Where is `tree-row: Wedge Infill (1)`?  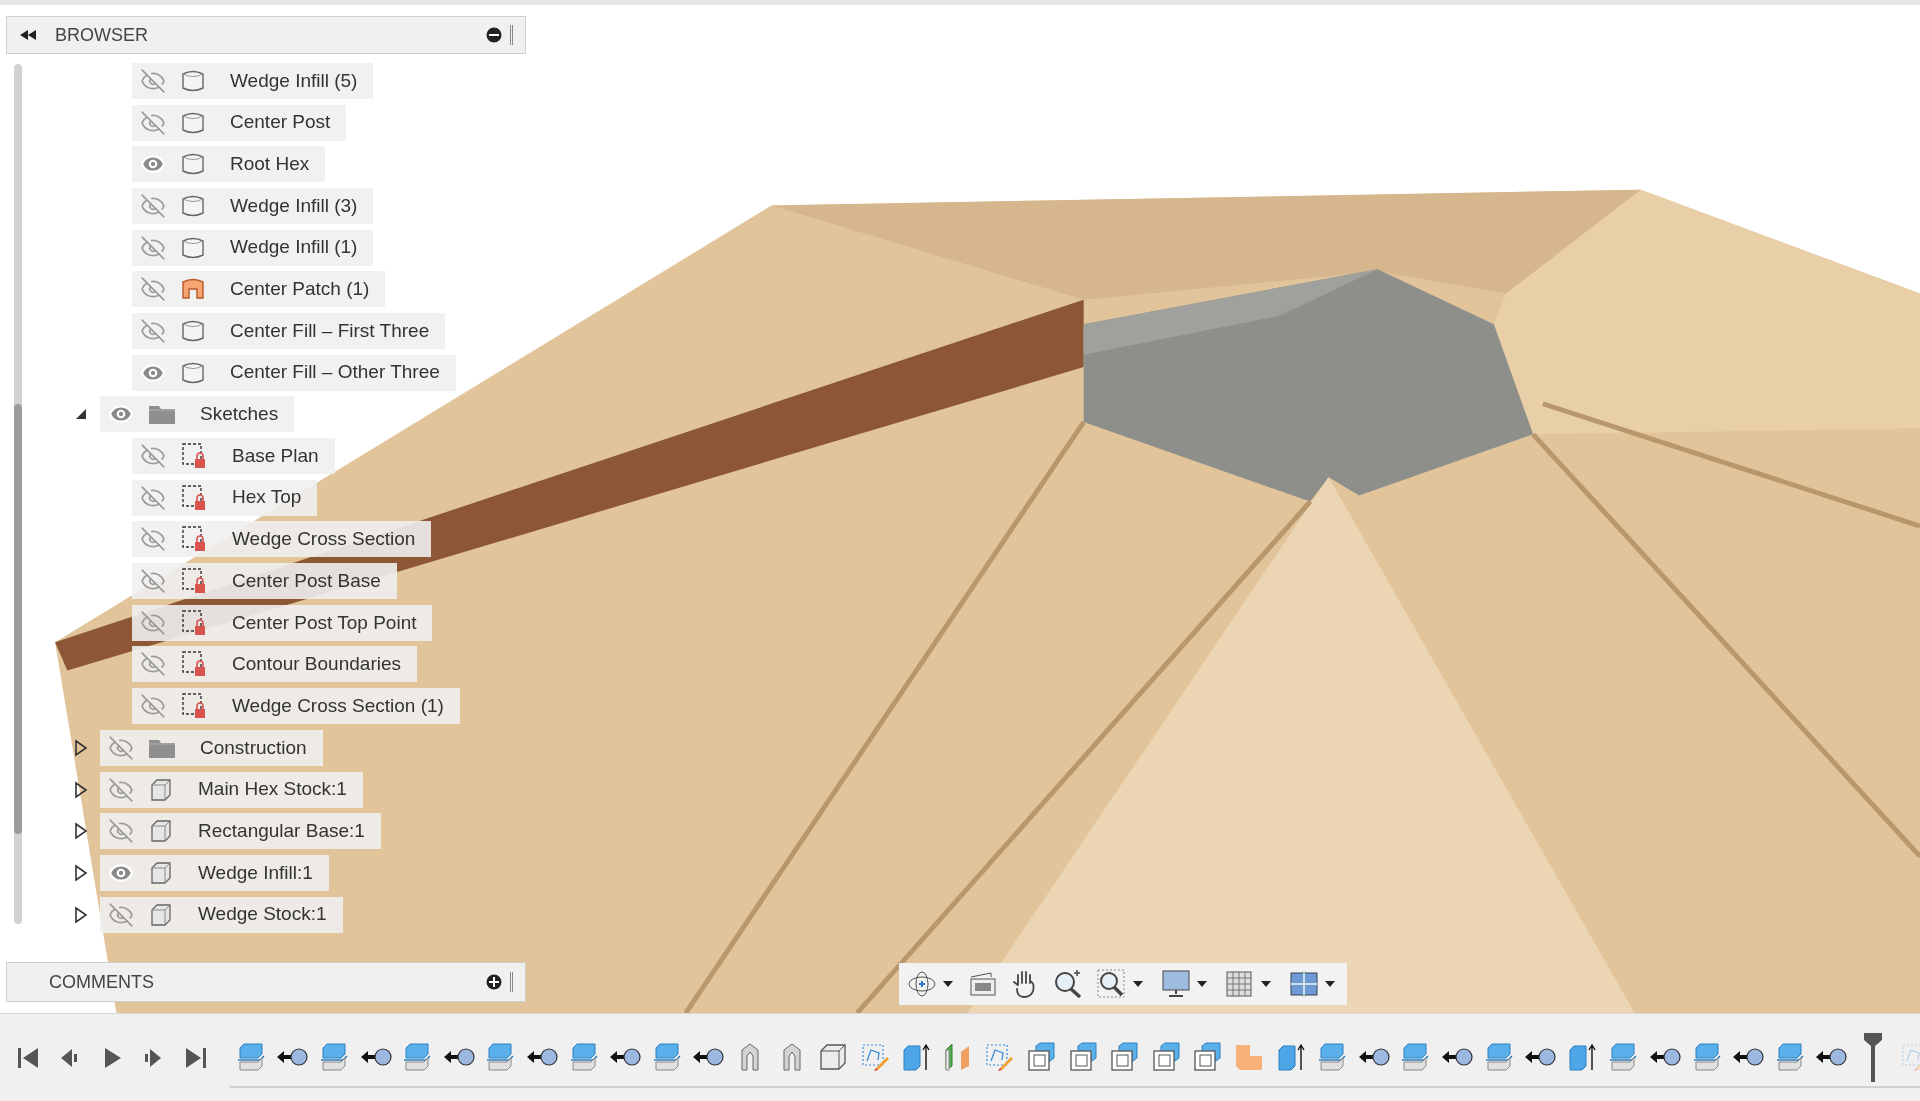 tree-row: Wedge Infill (1) is located at coordinates (253, 247).